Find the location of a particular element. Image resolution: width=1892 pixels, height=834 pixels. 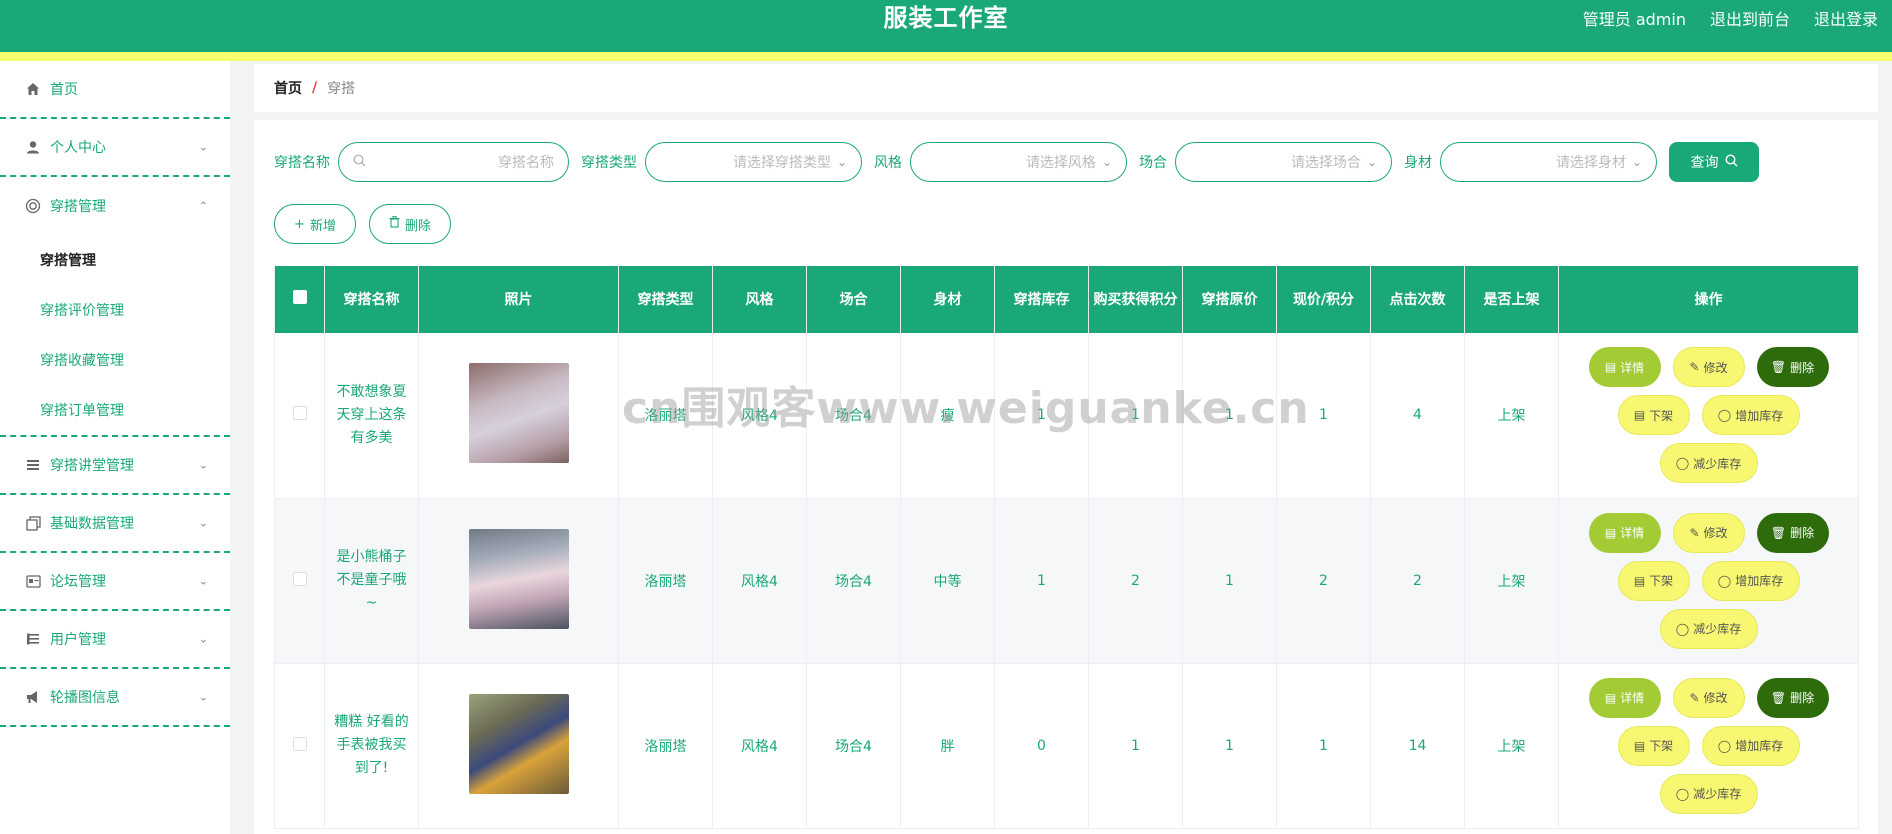

price-cell: 2 is located at coordinates (1323, 581).